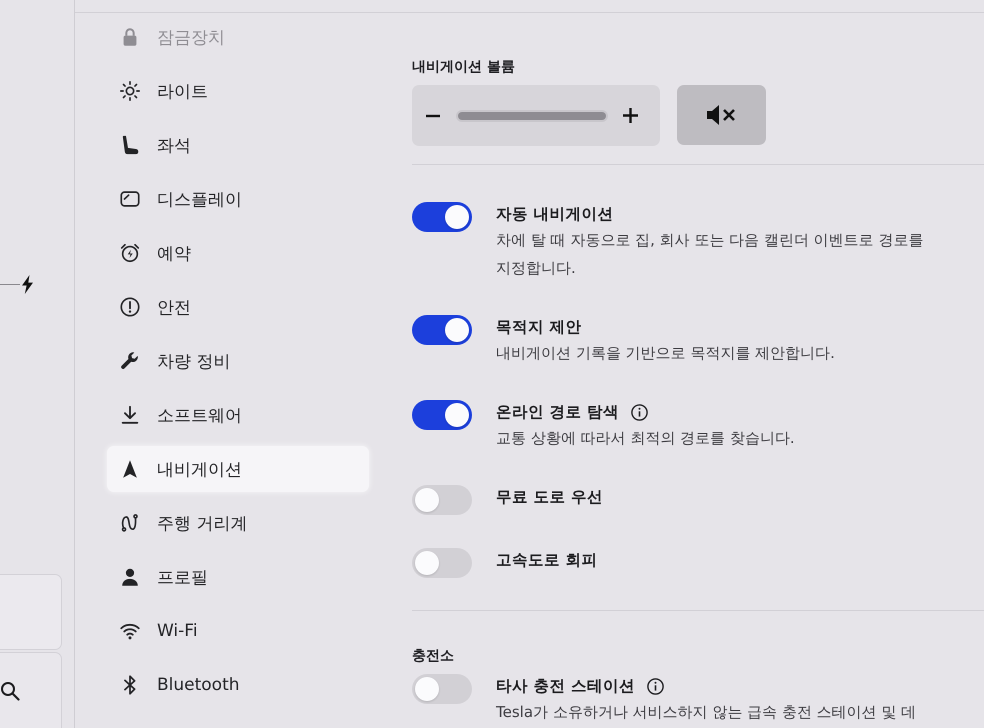  What do you see at coordinates (238, 577) in the screenshot?
I see `sidebar-item: 프로필` at bounding box center [238, 577].